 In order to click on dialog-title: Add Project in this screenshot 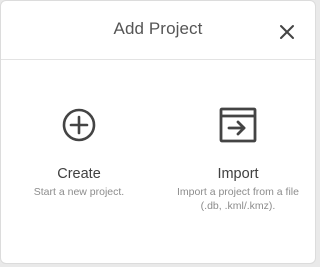, I will do `click(158, 28)`.